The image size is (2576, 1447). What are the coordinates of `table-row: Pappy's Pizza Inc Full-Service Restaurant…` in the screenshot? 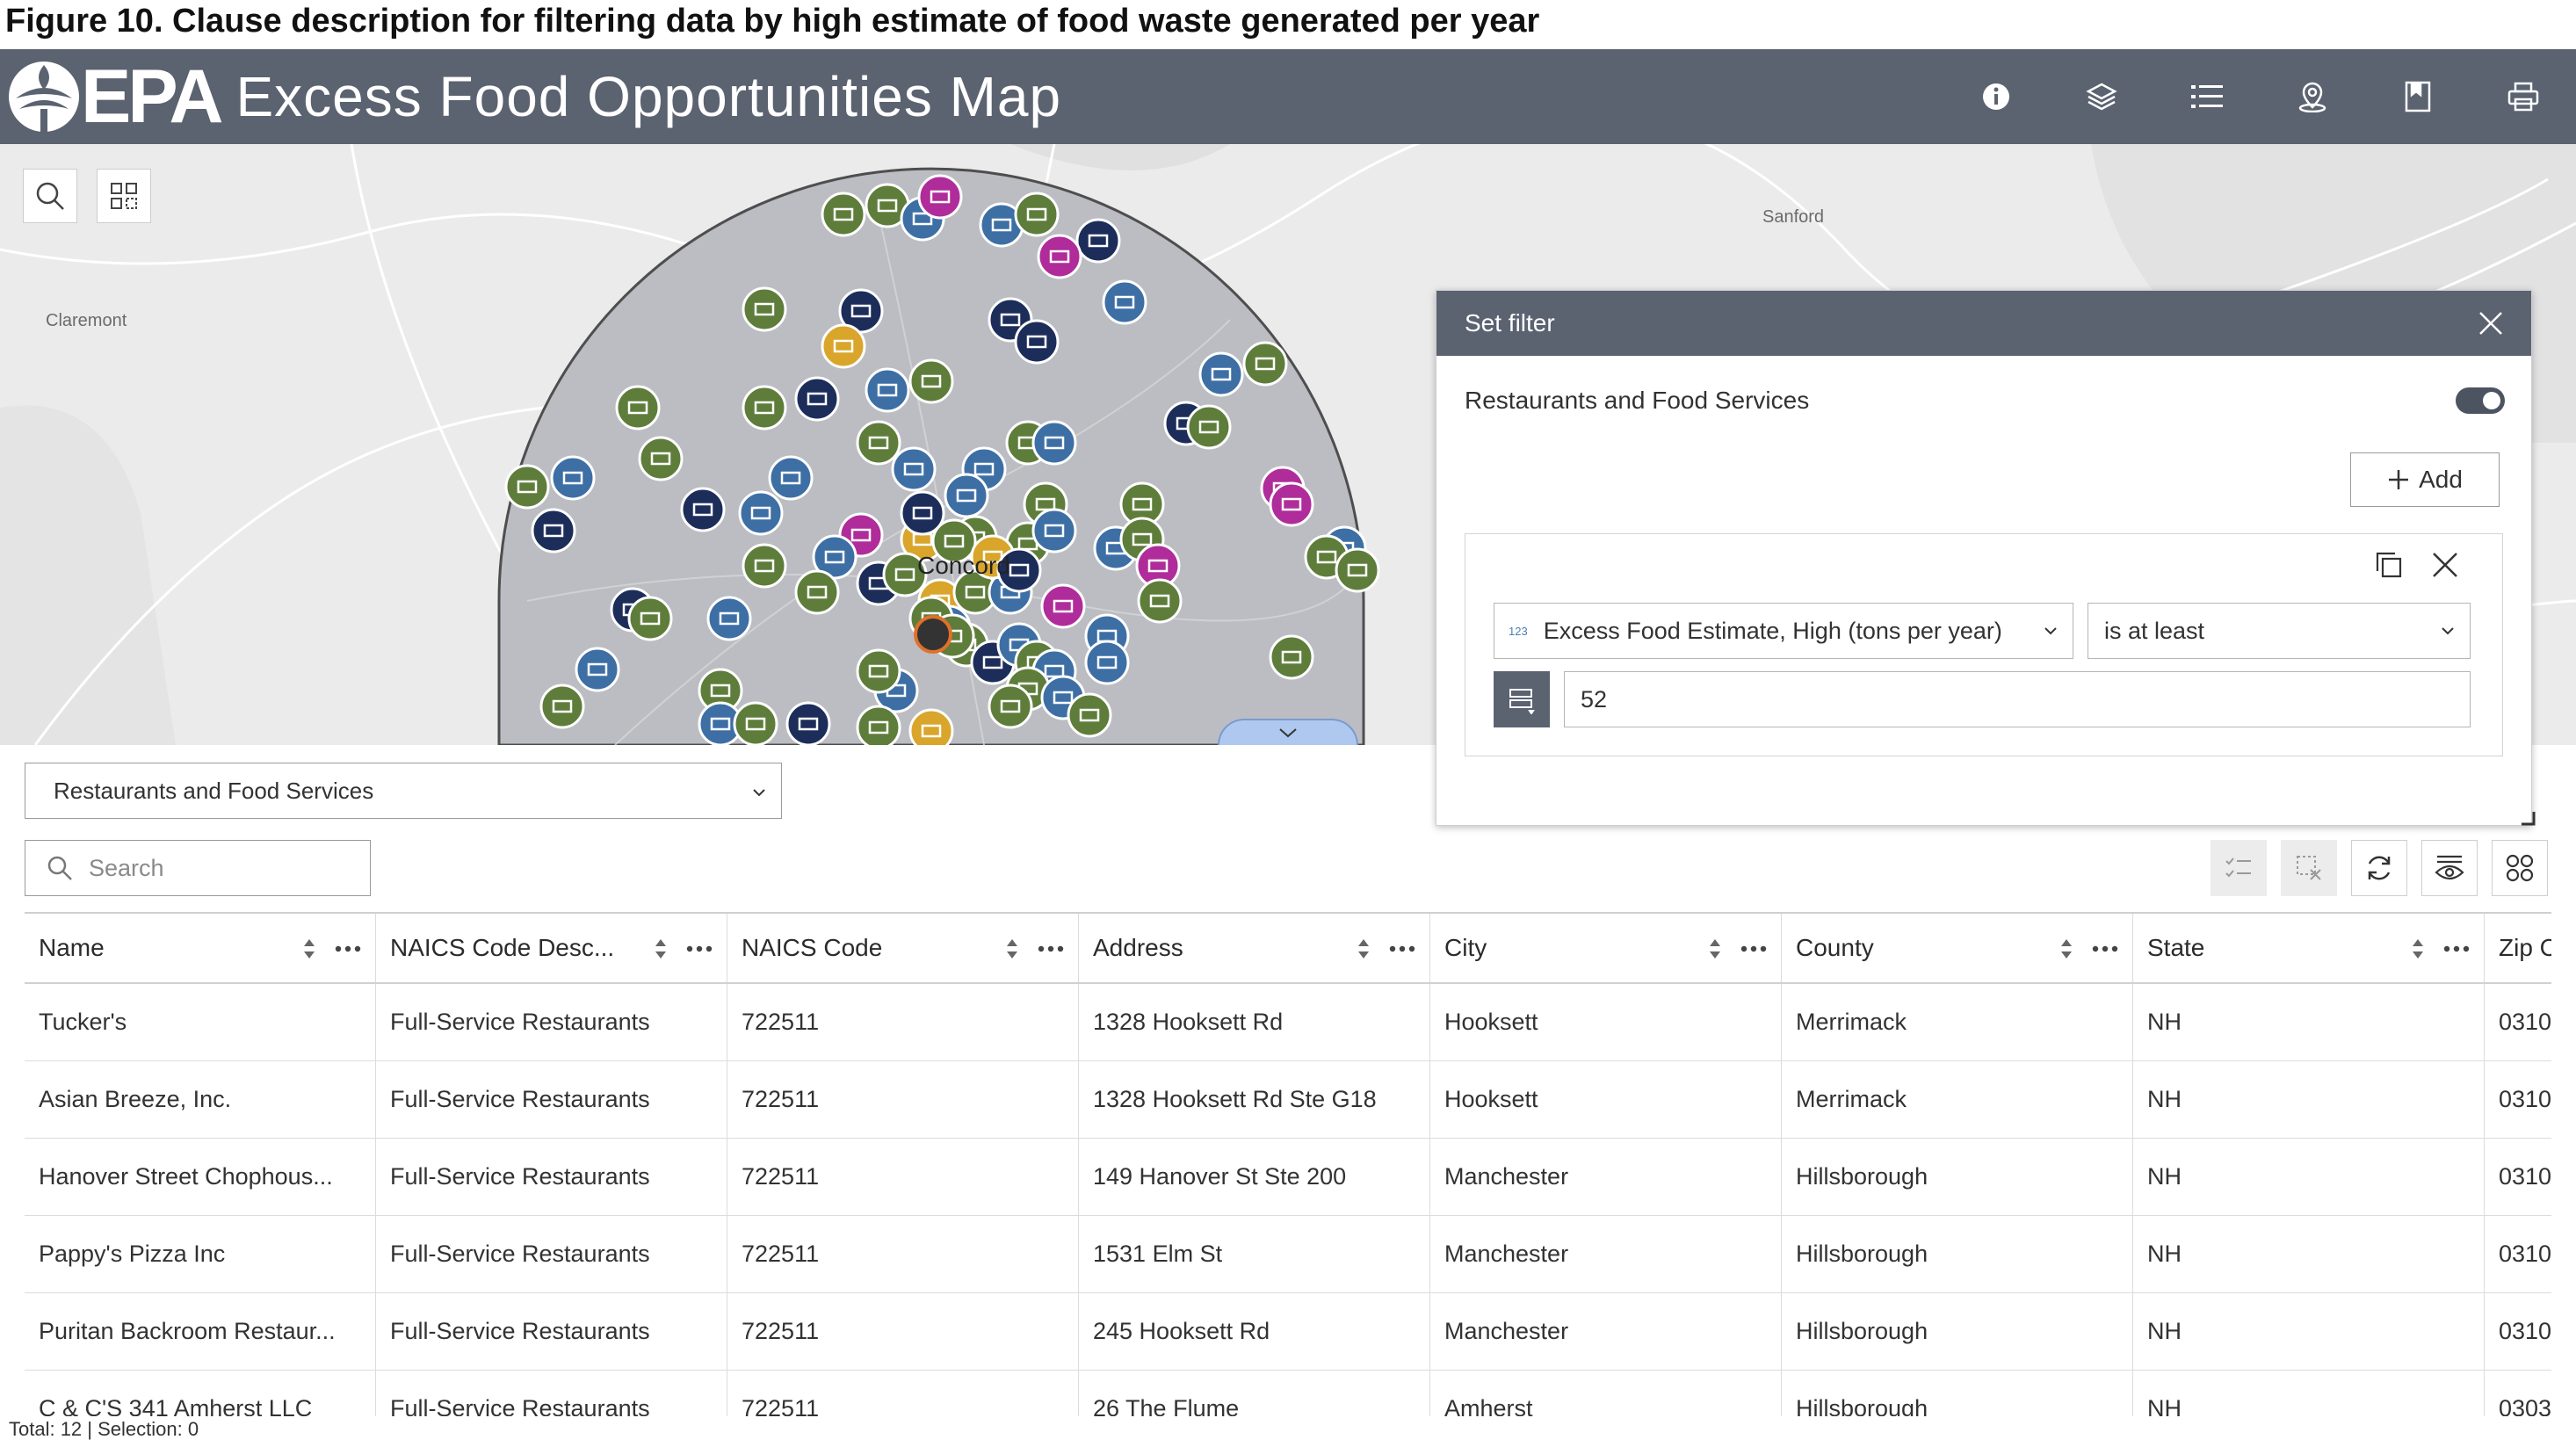 It's located at (1288, 1254).